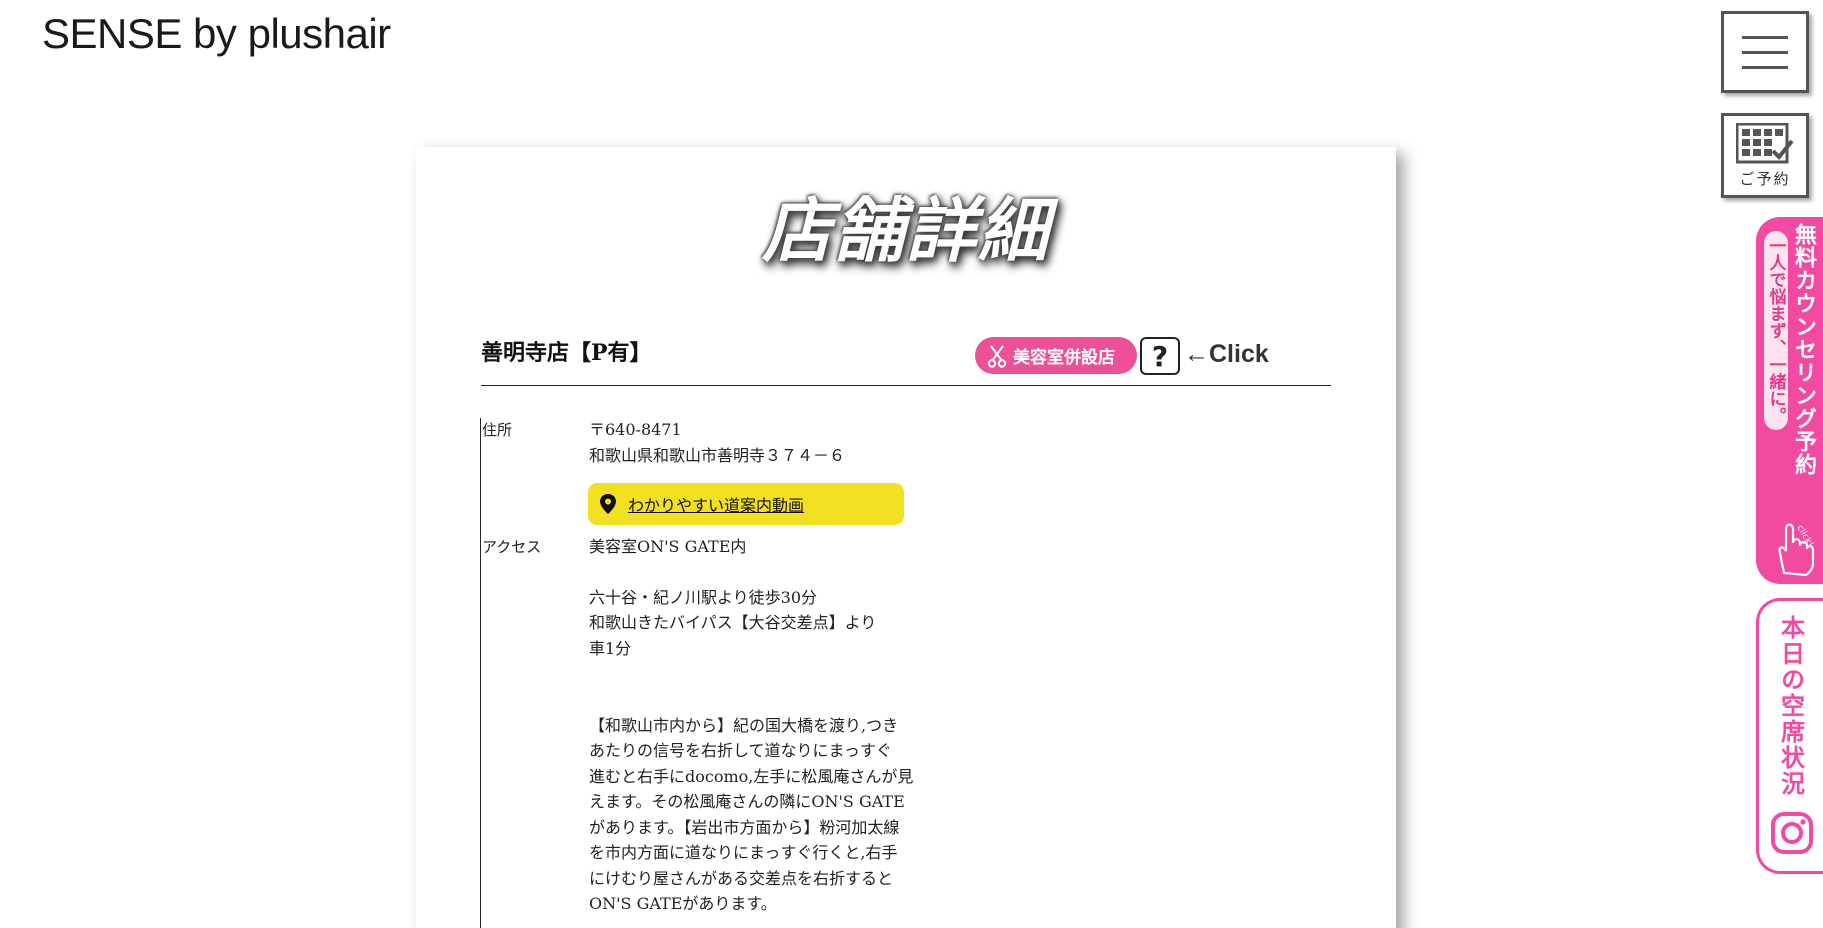  What do you see at coordinates (1792, 833) in the screenshot?
I see `instagram-icon` at bounding box center [1792, 833].